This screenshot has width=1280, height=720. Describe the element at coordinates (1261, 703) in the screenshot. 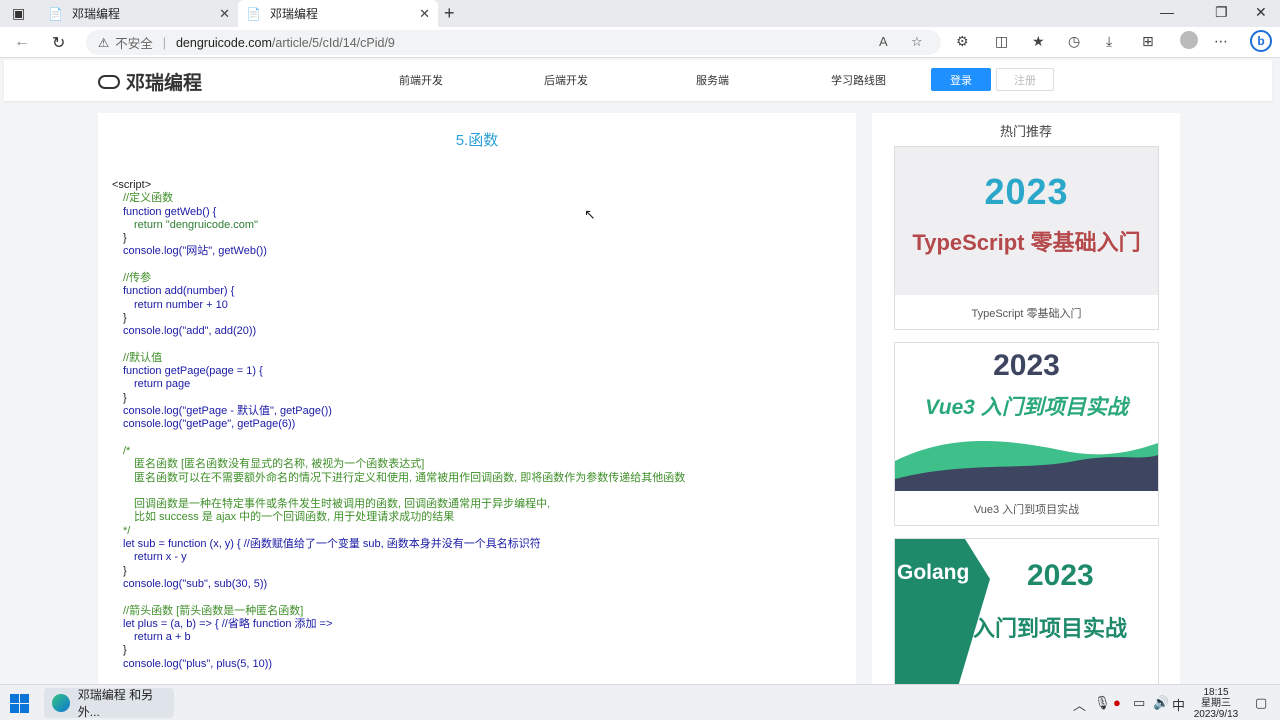

I see `notification-icon: ▢` at that location.